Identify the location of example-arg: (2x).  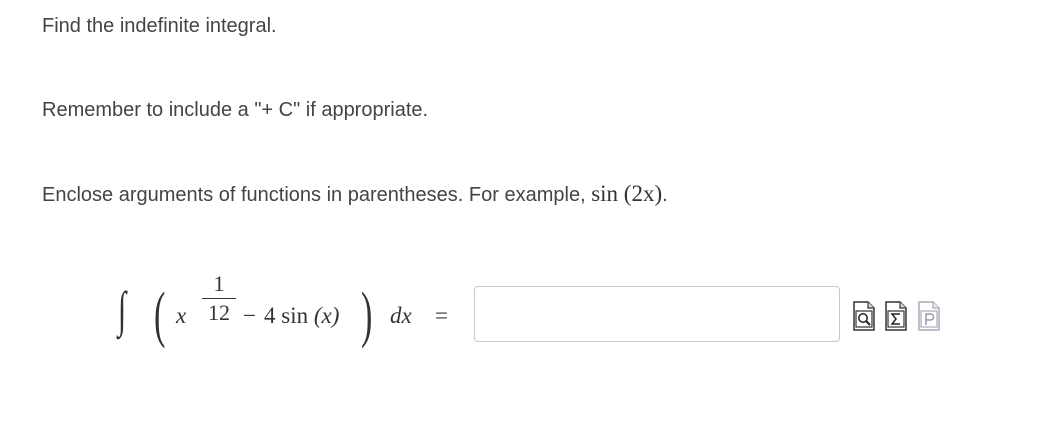
(643, 193).